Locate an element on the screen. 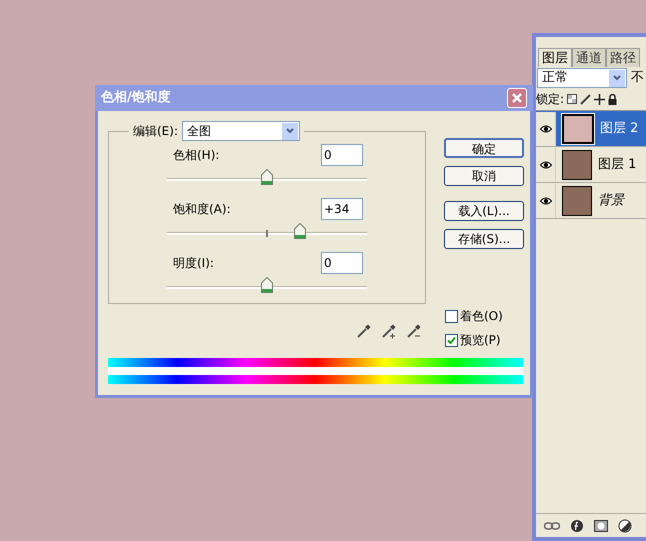 The image size is (646, 541). opacity-label: 不 is located at coordinates (637, 78).